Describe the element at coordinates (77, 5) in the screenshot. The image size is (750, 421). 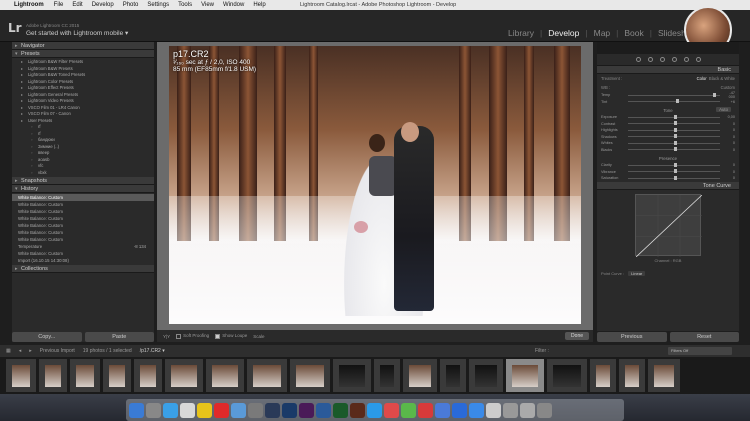
I see `menu-edit: Edit` at that location.